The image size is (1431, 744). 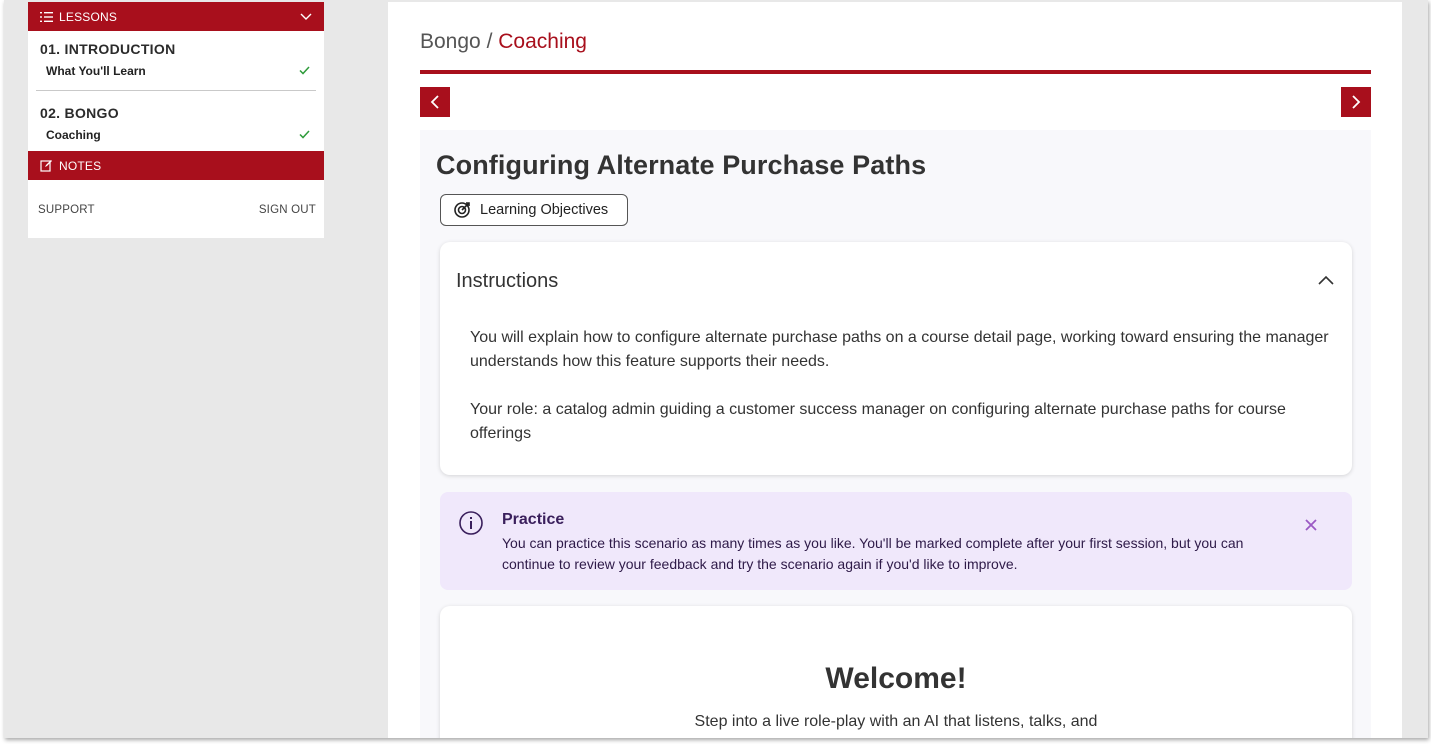 What do you see at coordinates (79, 113) in the screenshot?
I see `section-title: 02. BONGO` at bounding box center [79, 113].